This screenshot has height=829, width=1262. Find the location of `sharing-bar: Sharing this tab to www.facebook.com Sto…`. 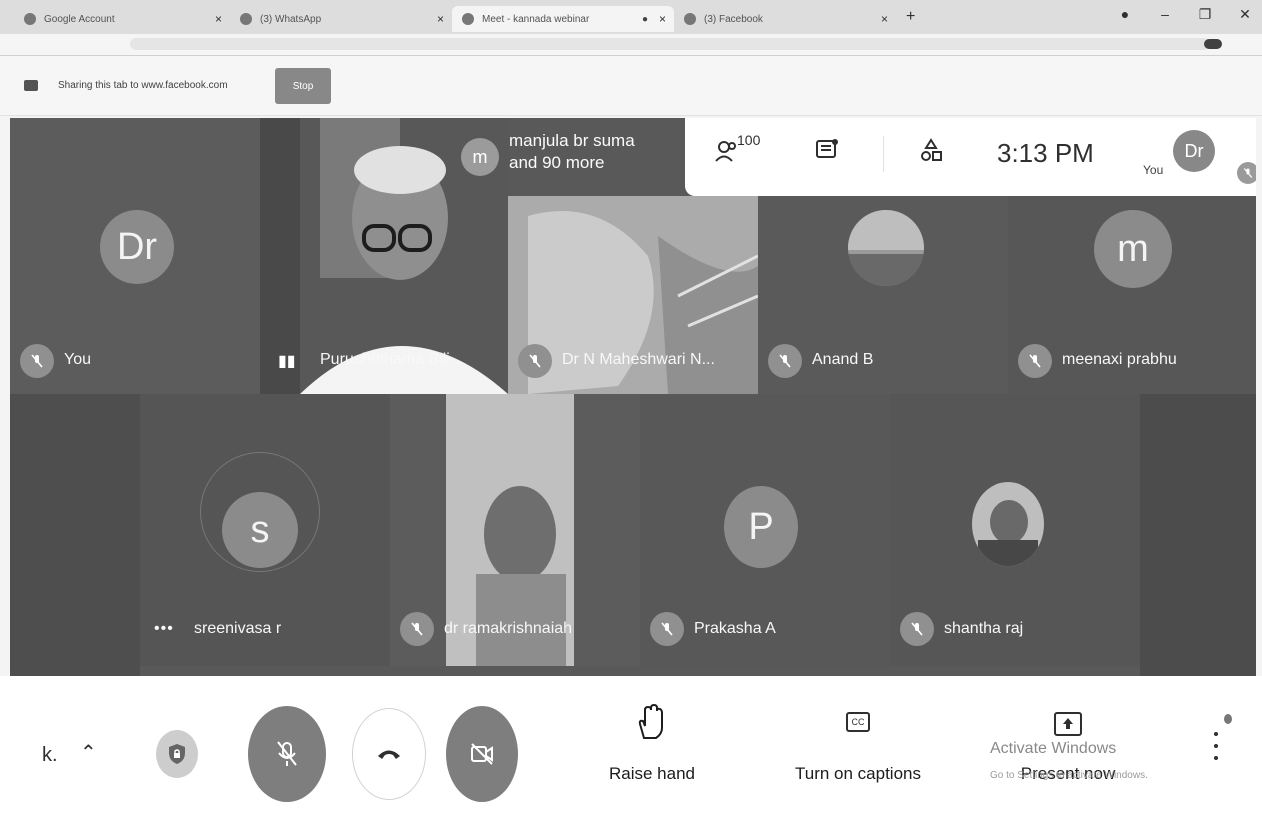

sharing-bar: Sharing this tab to www.facebook.com Sto… is located at coordinates (631, 86).